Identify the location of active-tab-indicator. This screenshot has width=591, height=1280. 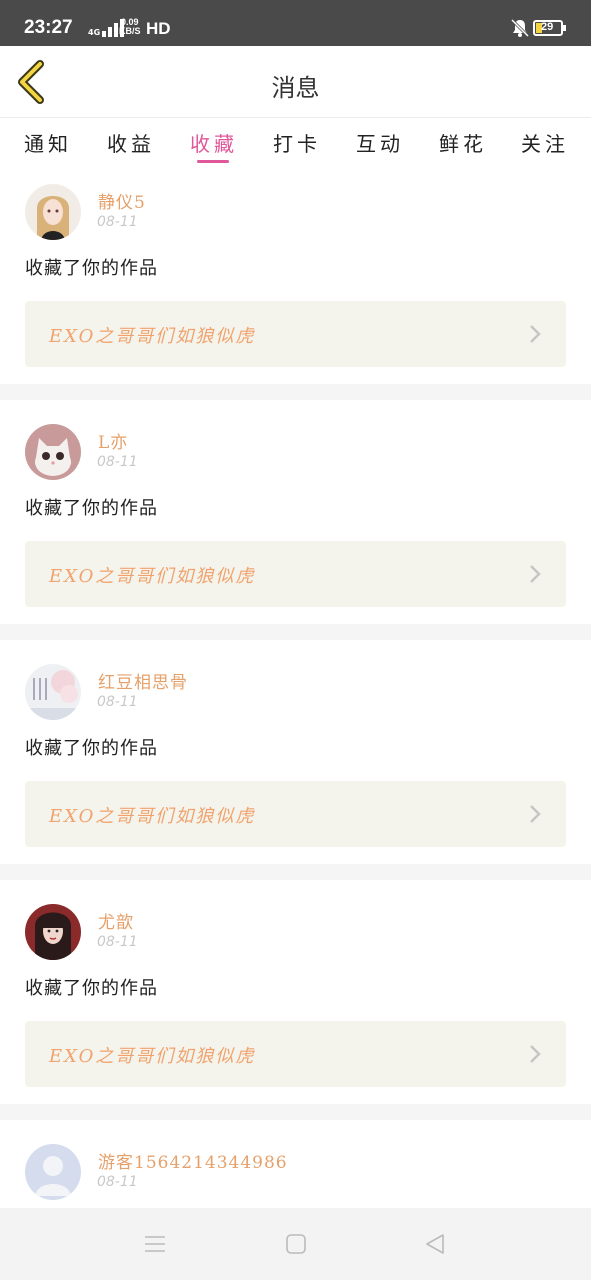
(213, 161).